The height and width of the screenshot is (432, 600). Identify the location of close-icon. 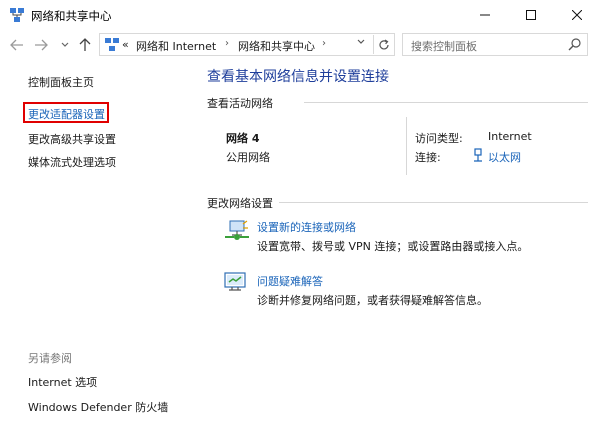
(577, 15).